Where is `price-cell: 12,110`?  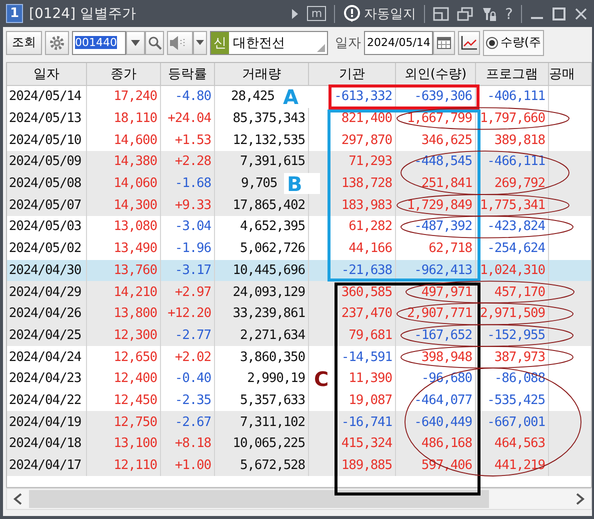
price-cell: 12,110 is located at coordinates (124, 465).